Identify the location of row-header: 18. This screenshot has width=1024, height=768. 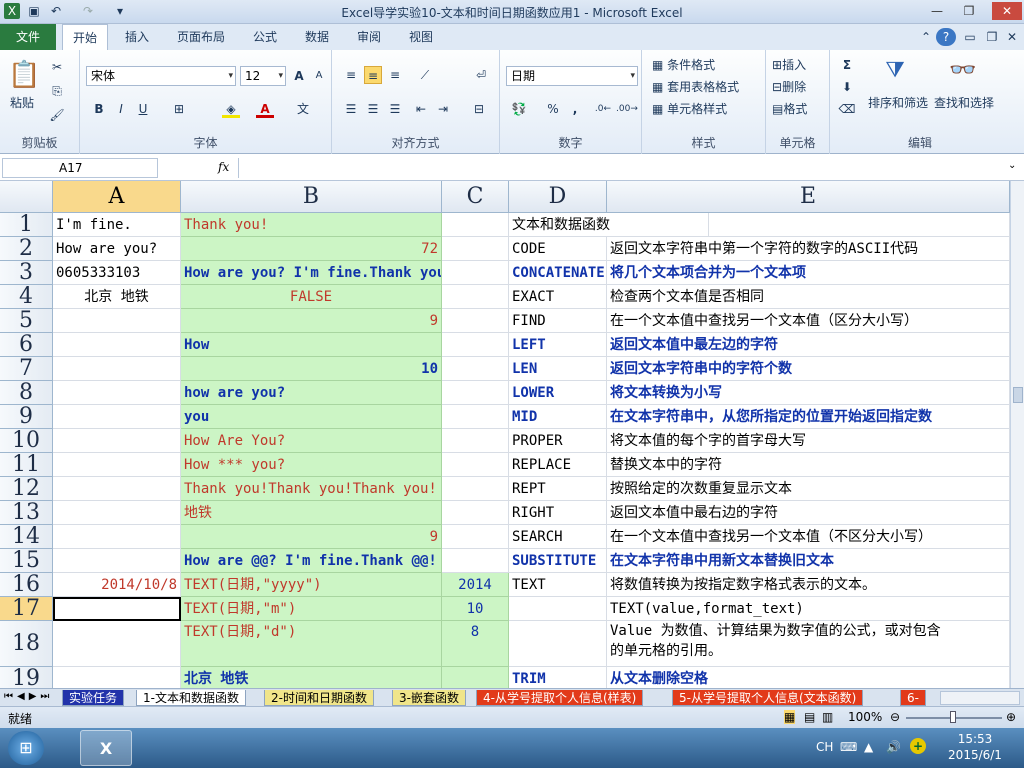
(26, 644).